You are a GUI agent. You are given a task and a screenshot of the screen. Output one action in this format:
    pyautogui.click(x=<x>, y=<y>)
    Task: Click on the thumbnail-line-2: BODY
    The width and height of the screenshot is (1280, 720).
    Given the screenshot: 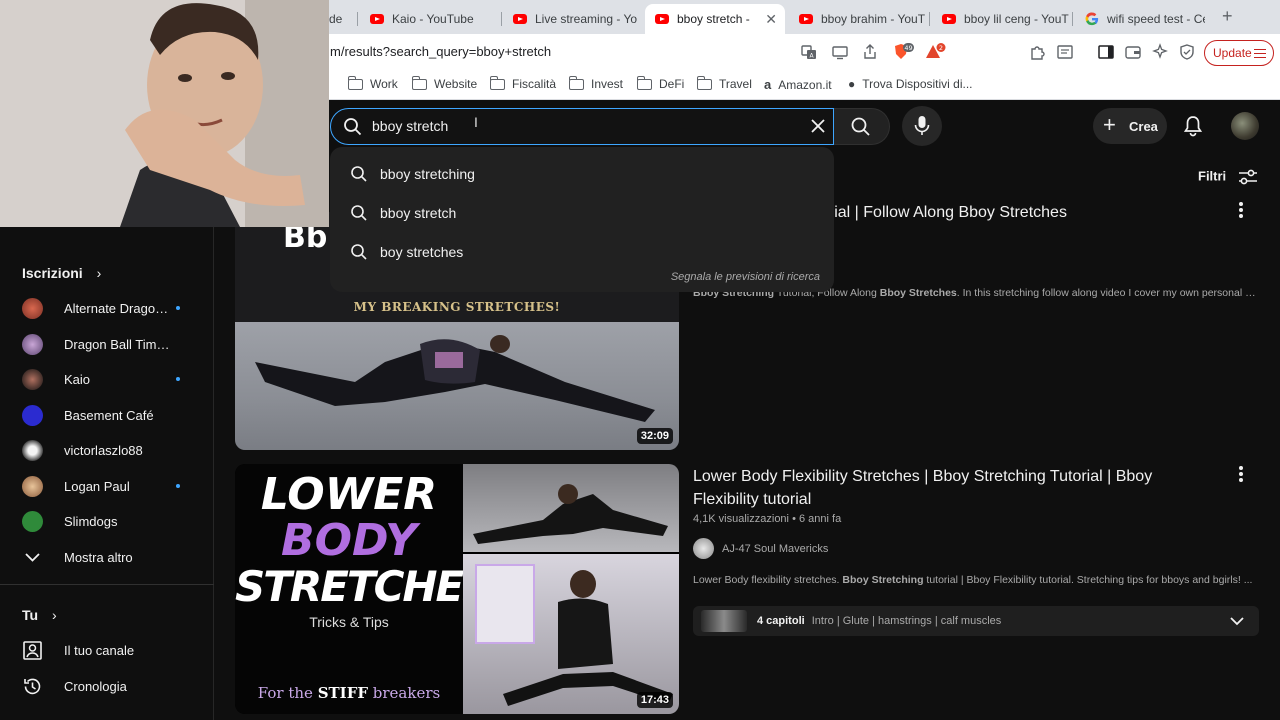 What is the action you would take?
    pyautogui.click(x=349, y=540)
    